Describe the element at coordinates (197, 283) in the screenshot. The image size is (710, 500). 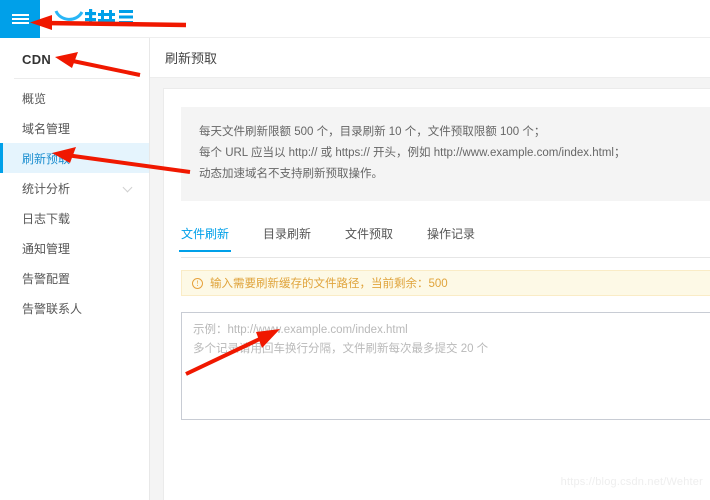
I see `info-circle-icon: !` at that location.